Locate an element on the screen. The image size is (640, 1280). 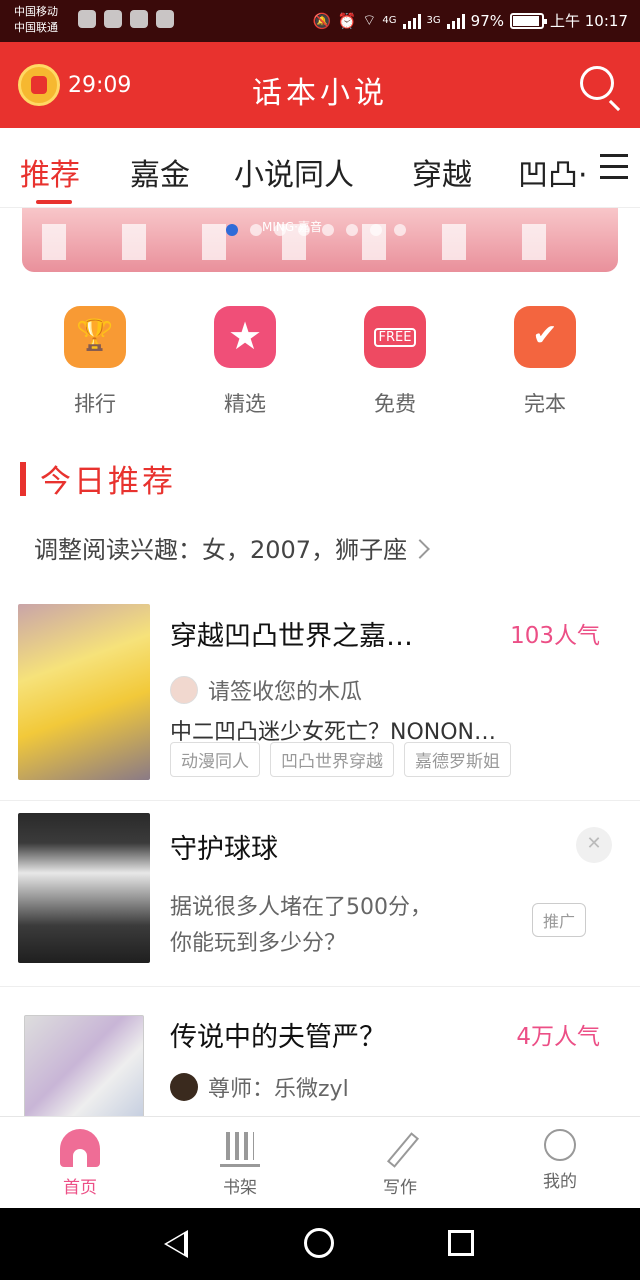
trophy-icon is located at coordinates (95, 337).